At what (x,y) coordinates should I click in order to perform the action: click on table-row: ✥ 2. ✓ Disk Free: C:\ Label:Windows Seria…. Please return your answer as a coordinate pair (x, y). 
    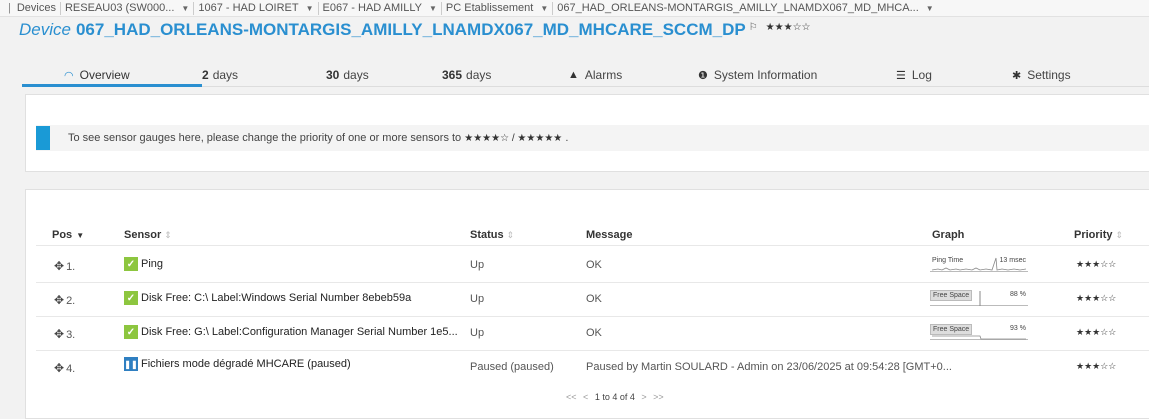
    Looking at the image, I should click on (587, 299).